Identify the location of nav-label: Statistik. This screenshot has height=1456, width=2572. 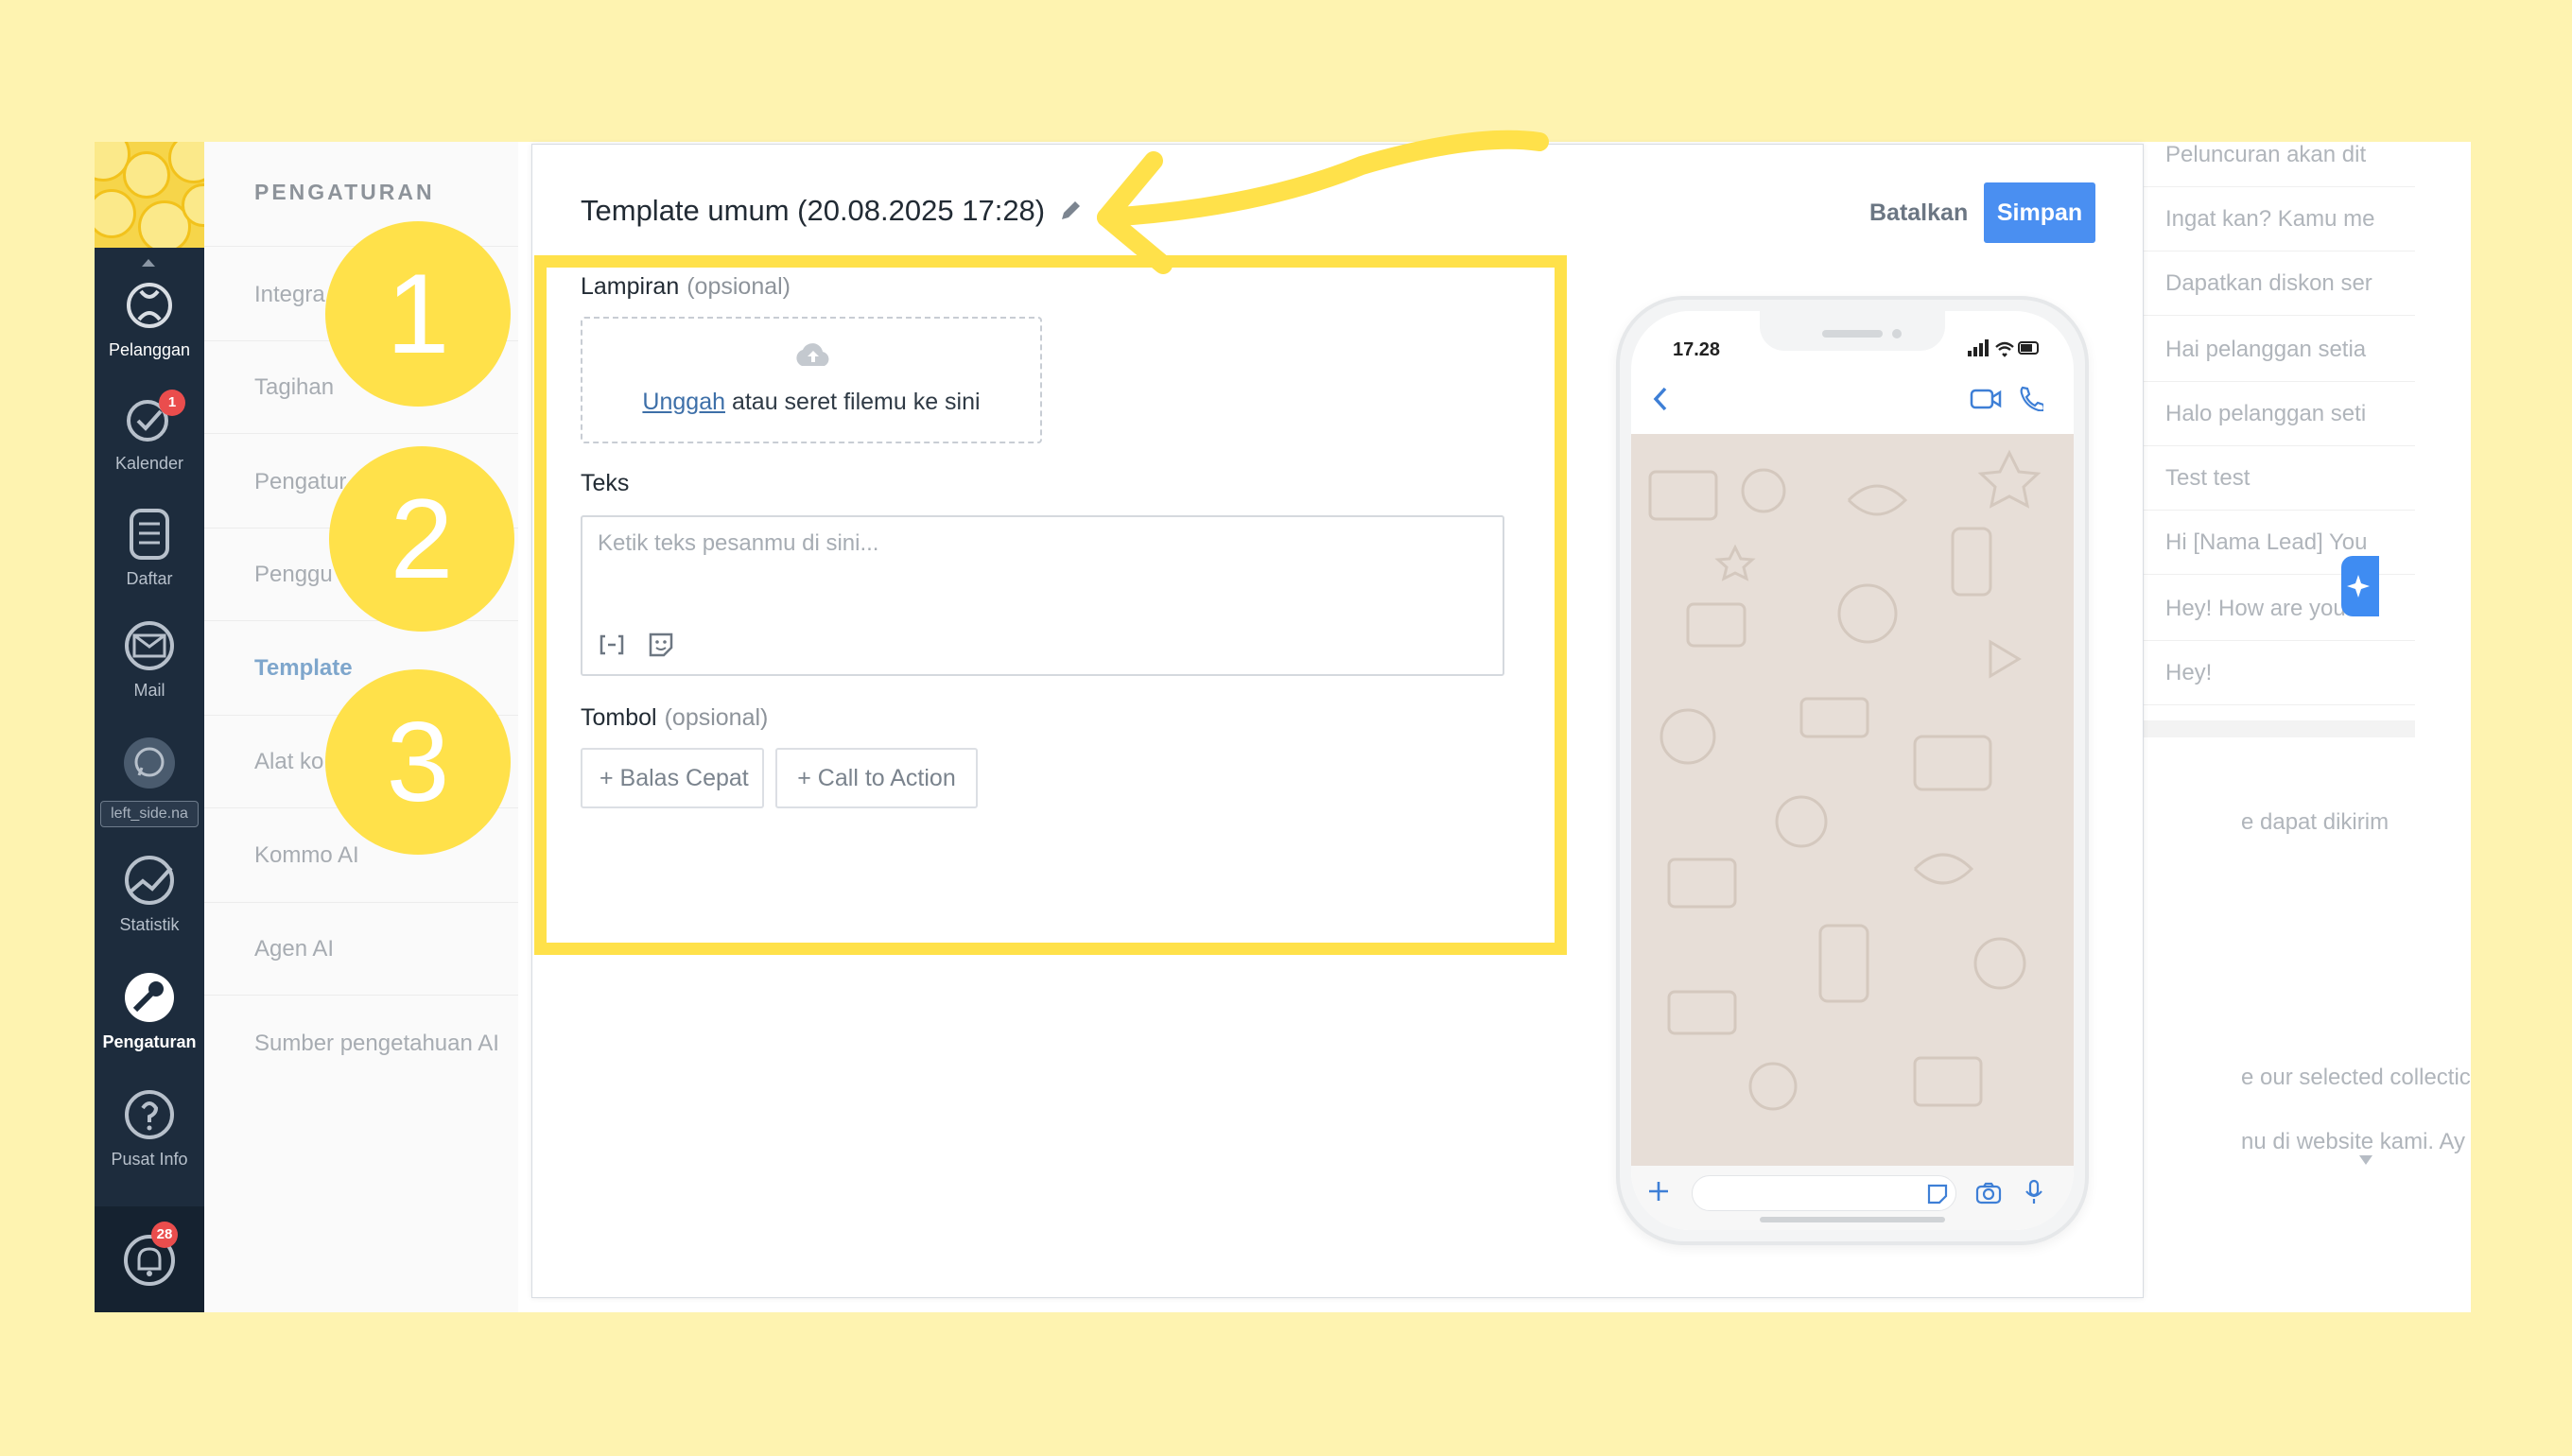
(149, 924).